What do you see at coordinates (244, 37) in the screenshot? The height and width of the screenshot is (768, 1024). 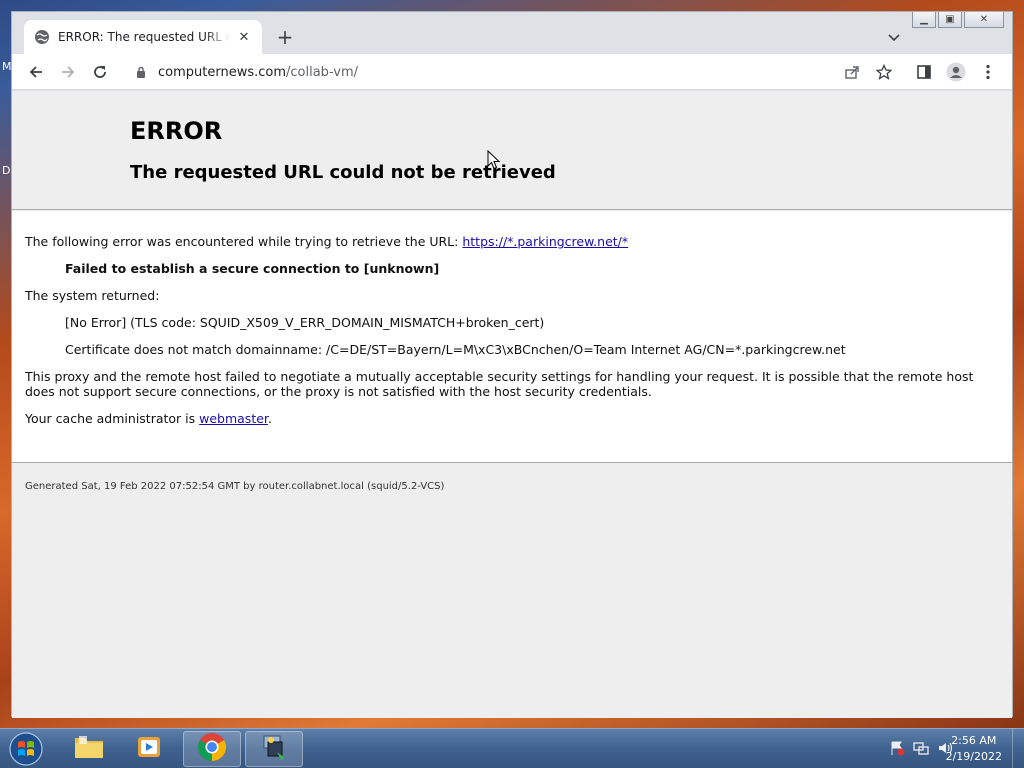 I see `close-tab-icon: ✕` at bounding box center [244, 37].